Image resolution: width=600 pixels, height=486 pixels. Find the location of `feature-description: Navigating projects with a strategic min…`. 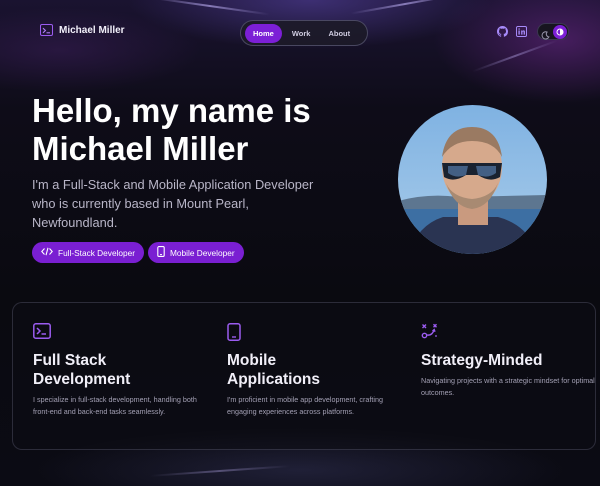

feature-description: Navigating projects with a strategic min… is located at coordinates (508, 386).